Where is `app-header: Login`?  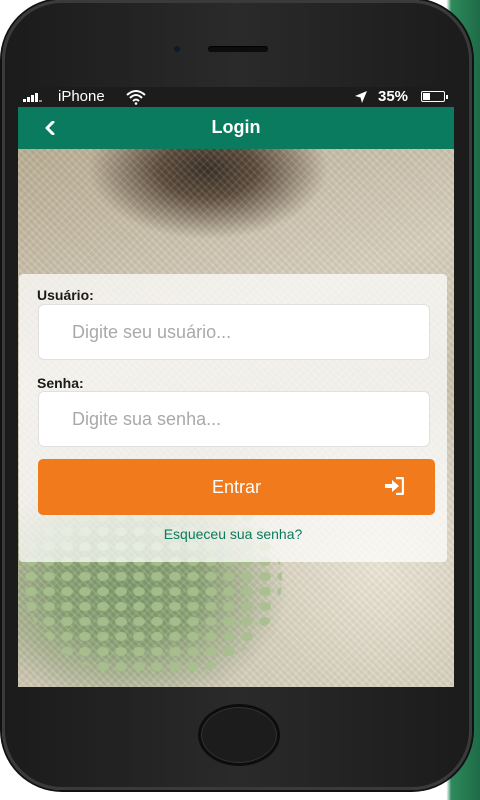 app-header: Login is located at coordinates (236, 128).